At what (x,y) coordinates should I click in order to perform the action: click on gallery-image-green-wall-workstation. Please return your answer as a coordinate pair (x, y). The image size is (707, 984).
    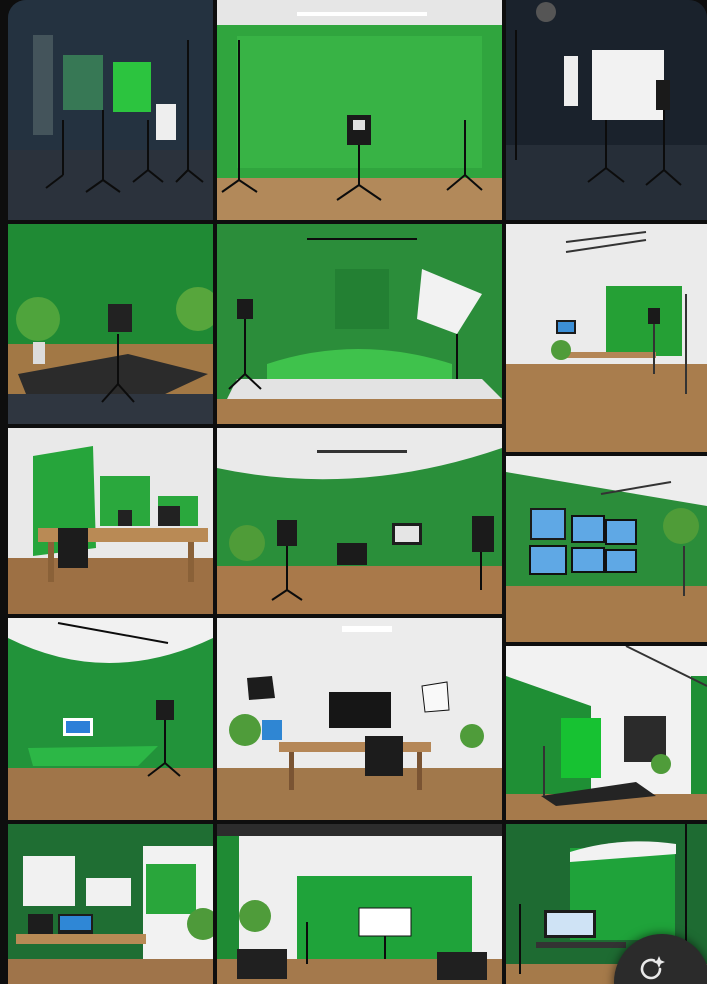
    Looking at the image, I should click on (110, 904).